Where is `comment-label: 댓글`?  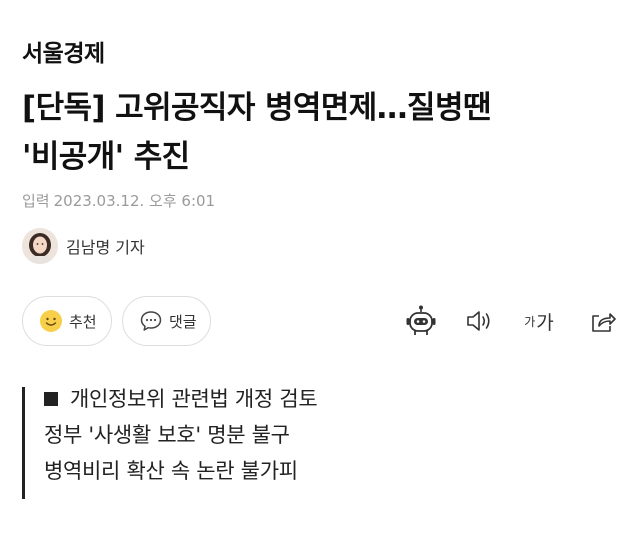 comment-label: 댓글 is located at coordinates (183, 321).